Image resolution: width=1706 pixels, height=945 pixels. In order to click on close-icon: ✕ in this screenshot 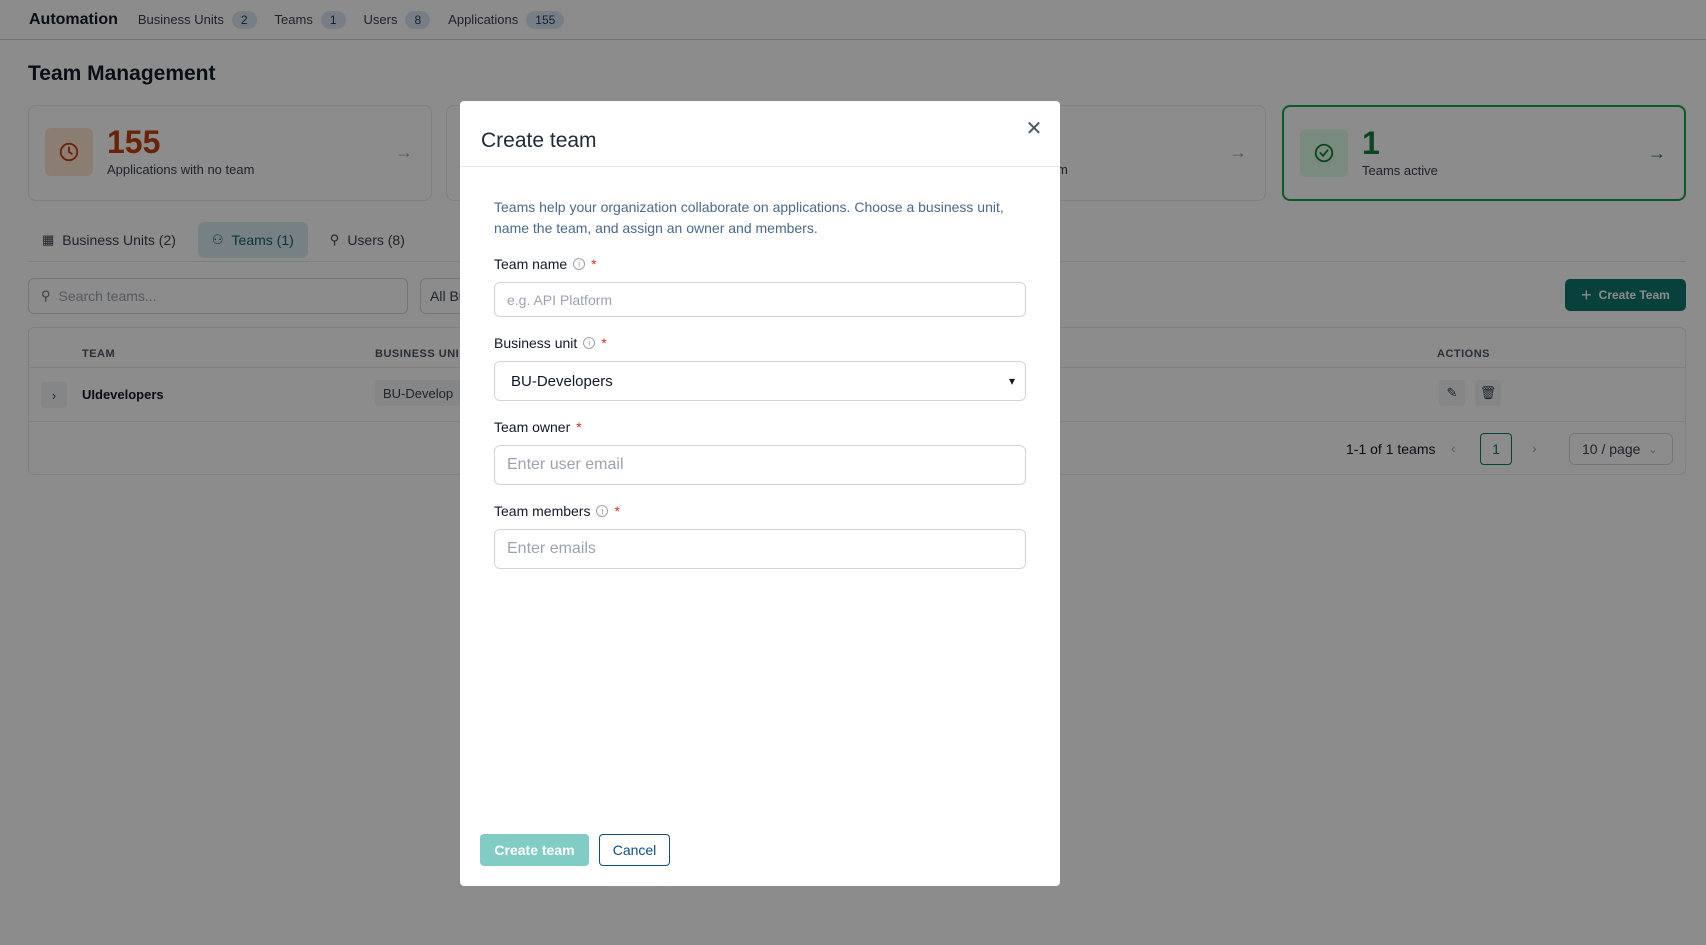, I will do `click(1034, 128)`.